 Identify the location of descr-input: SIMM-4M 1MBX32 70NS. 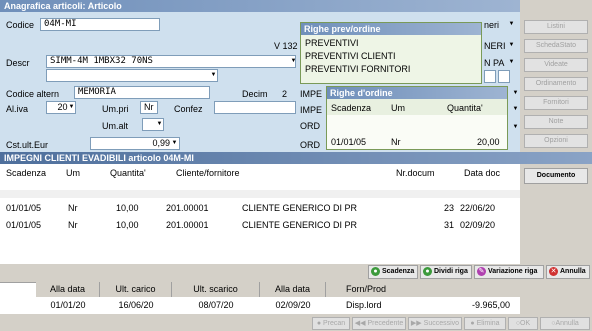
(171, 61).